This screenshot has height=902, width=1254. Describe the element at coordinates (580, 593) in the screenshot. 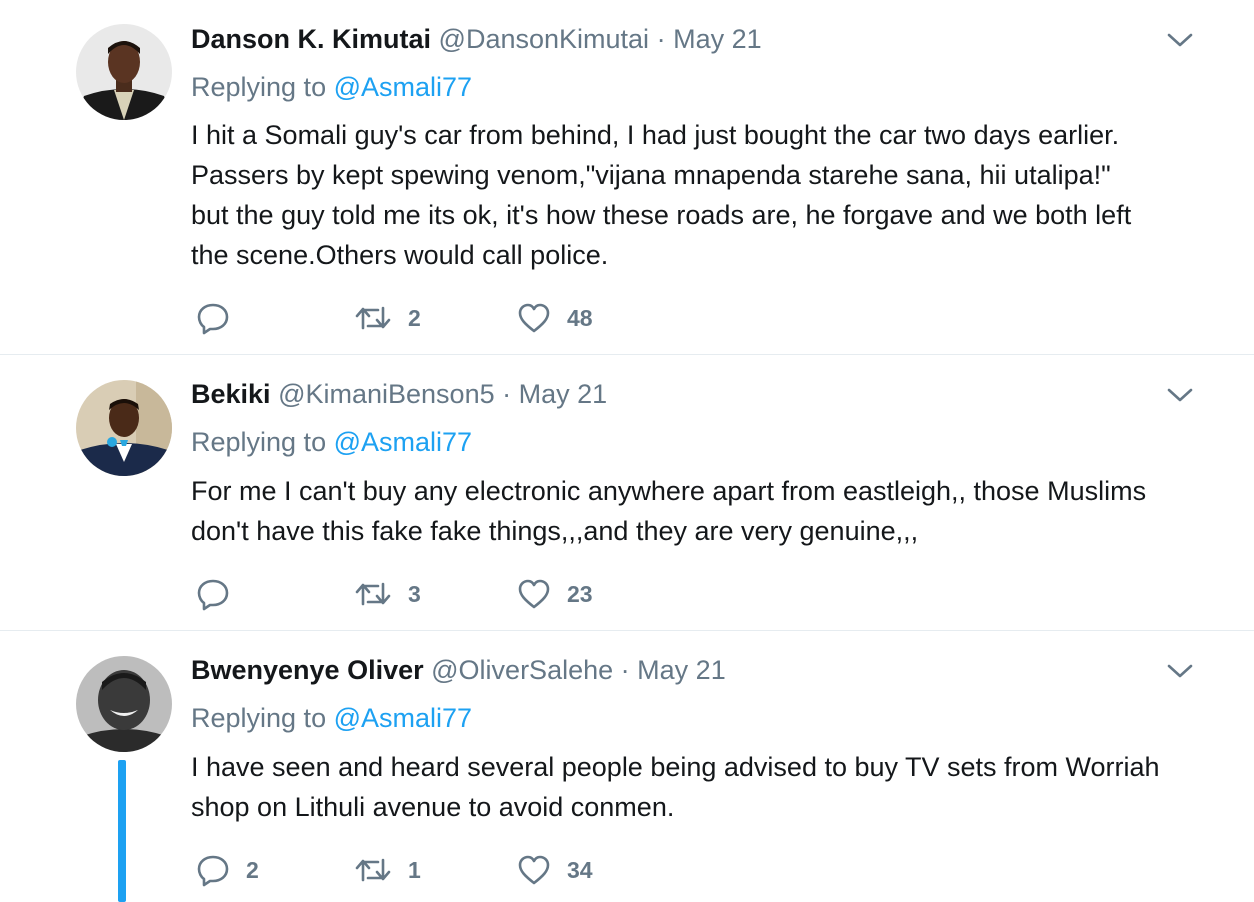

I see `like-count: 23` at that location.